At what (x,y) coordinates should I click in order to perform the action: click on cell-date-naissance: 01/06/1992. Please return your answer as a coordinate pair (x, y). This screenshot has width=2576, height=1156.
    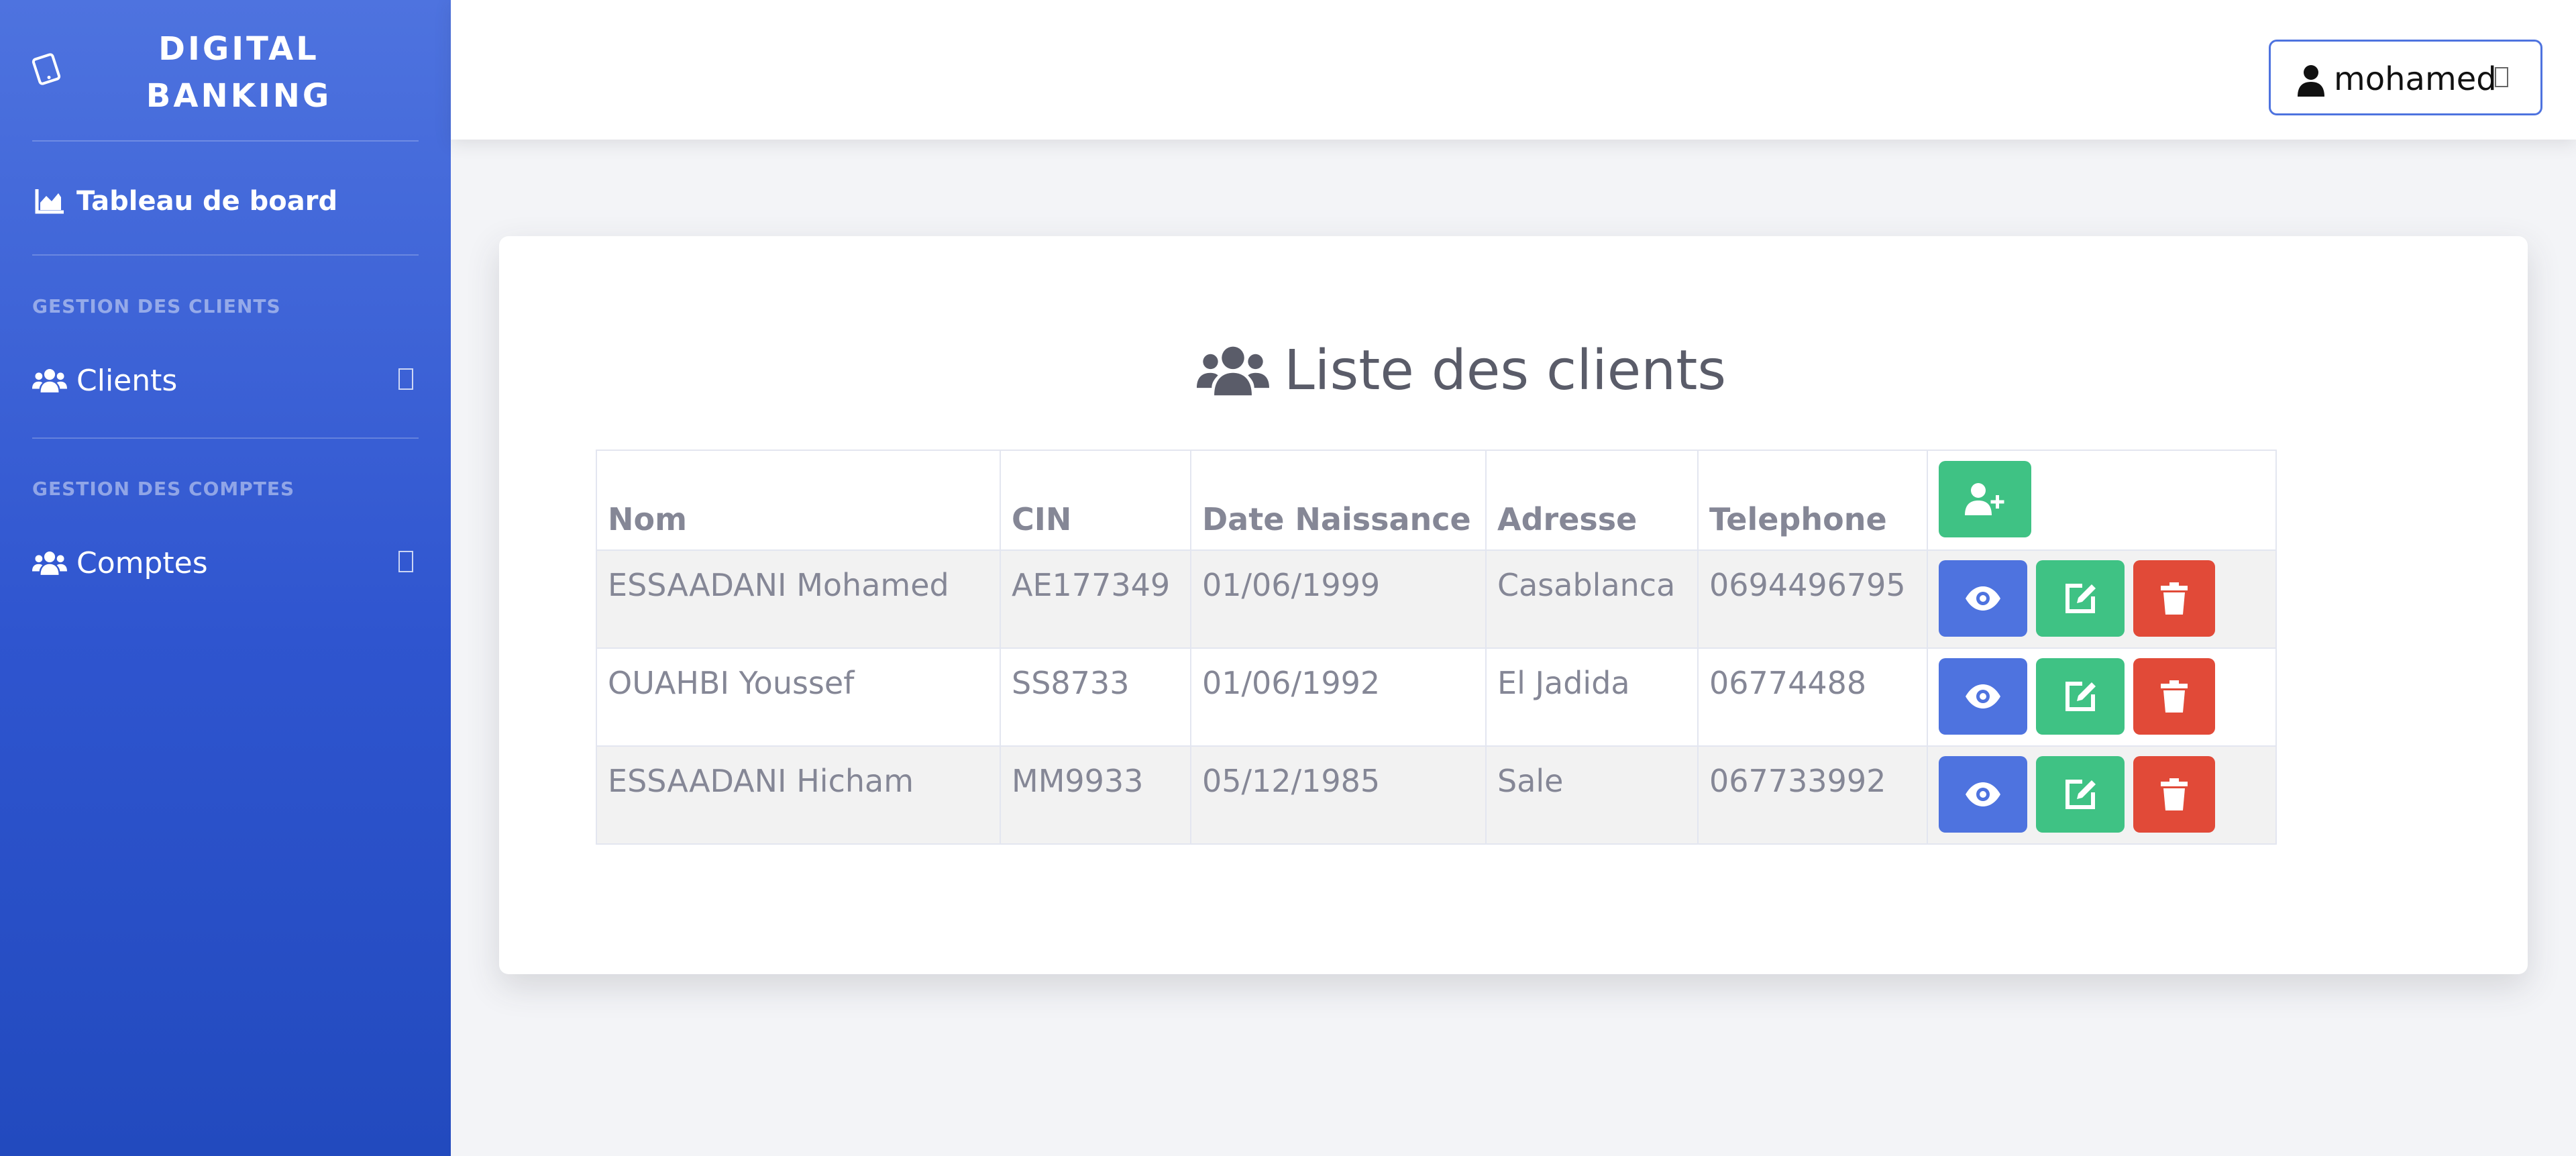
    Looking at the image, I should click on (1338, 697).